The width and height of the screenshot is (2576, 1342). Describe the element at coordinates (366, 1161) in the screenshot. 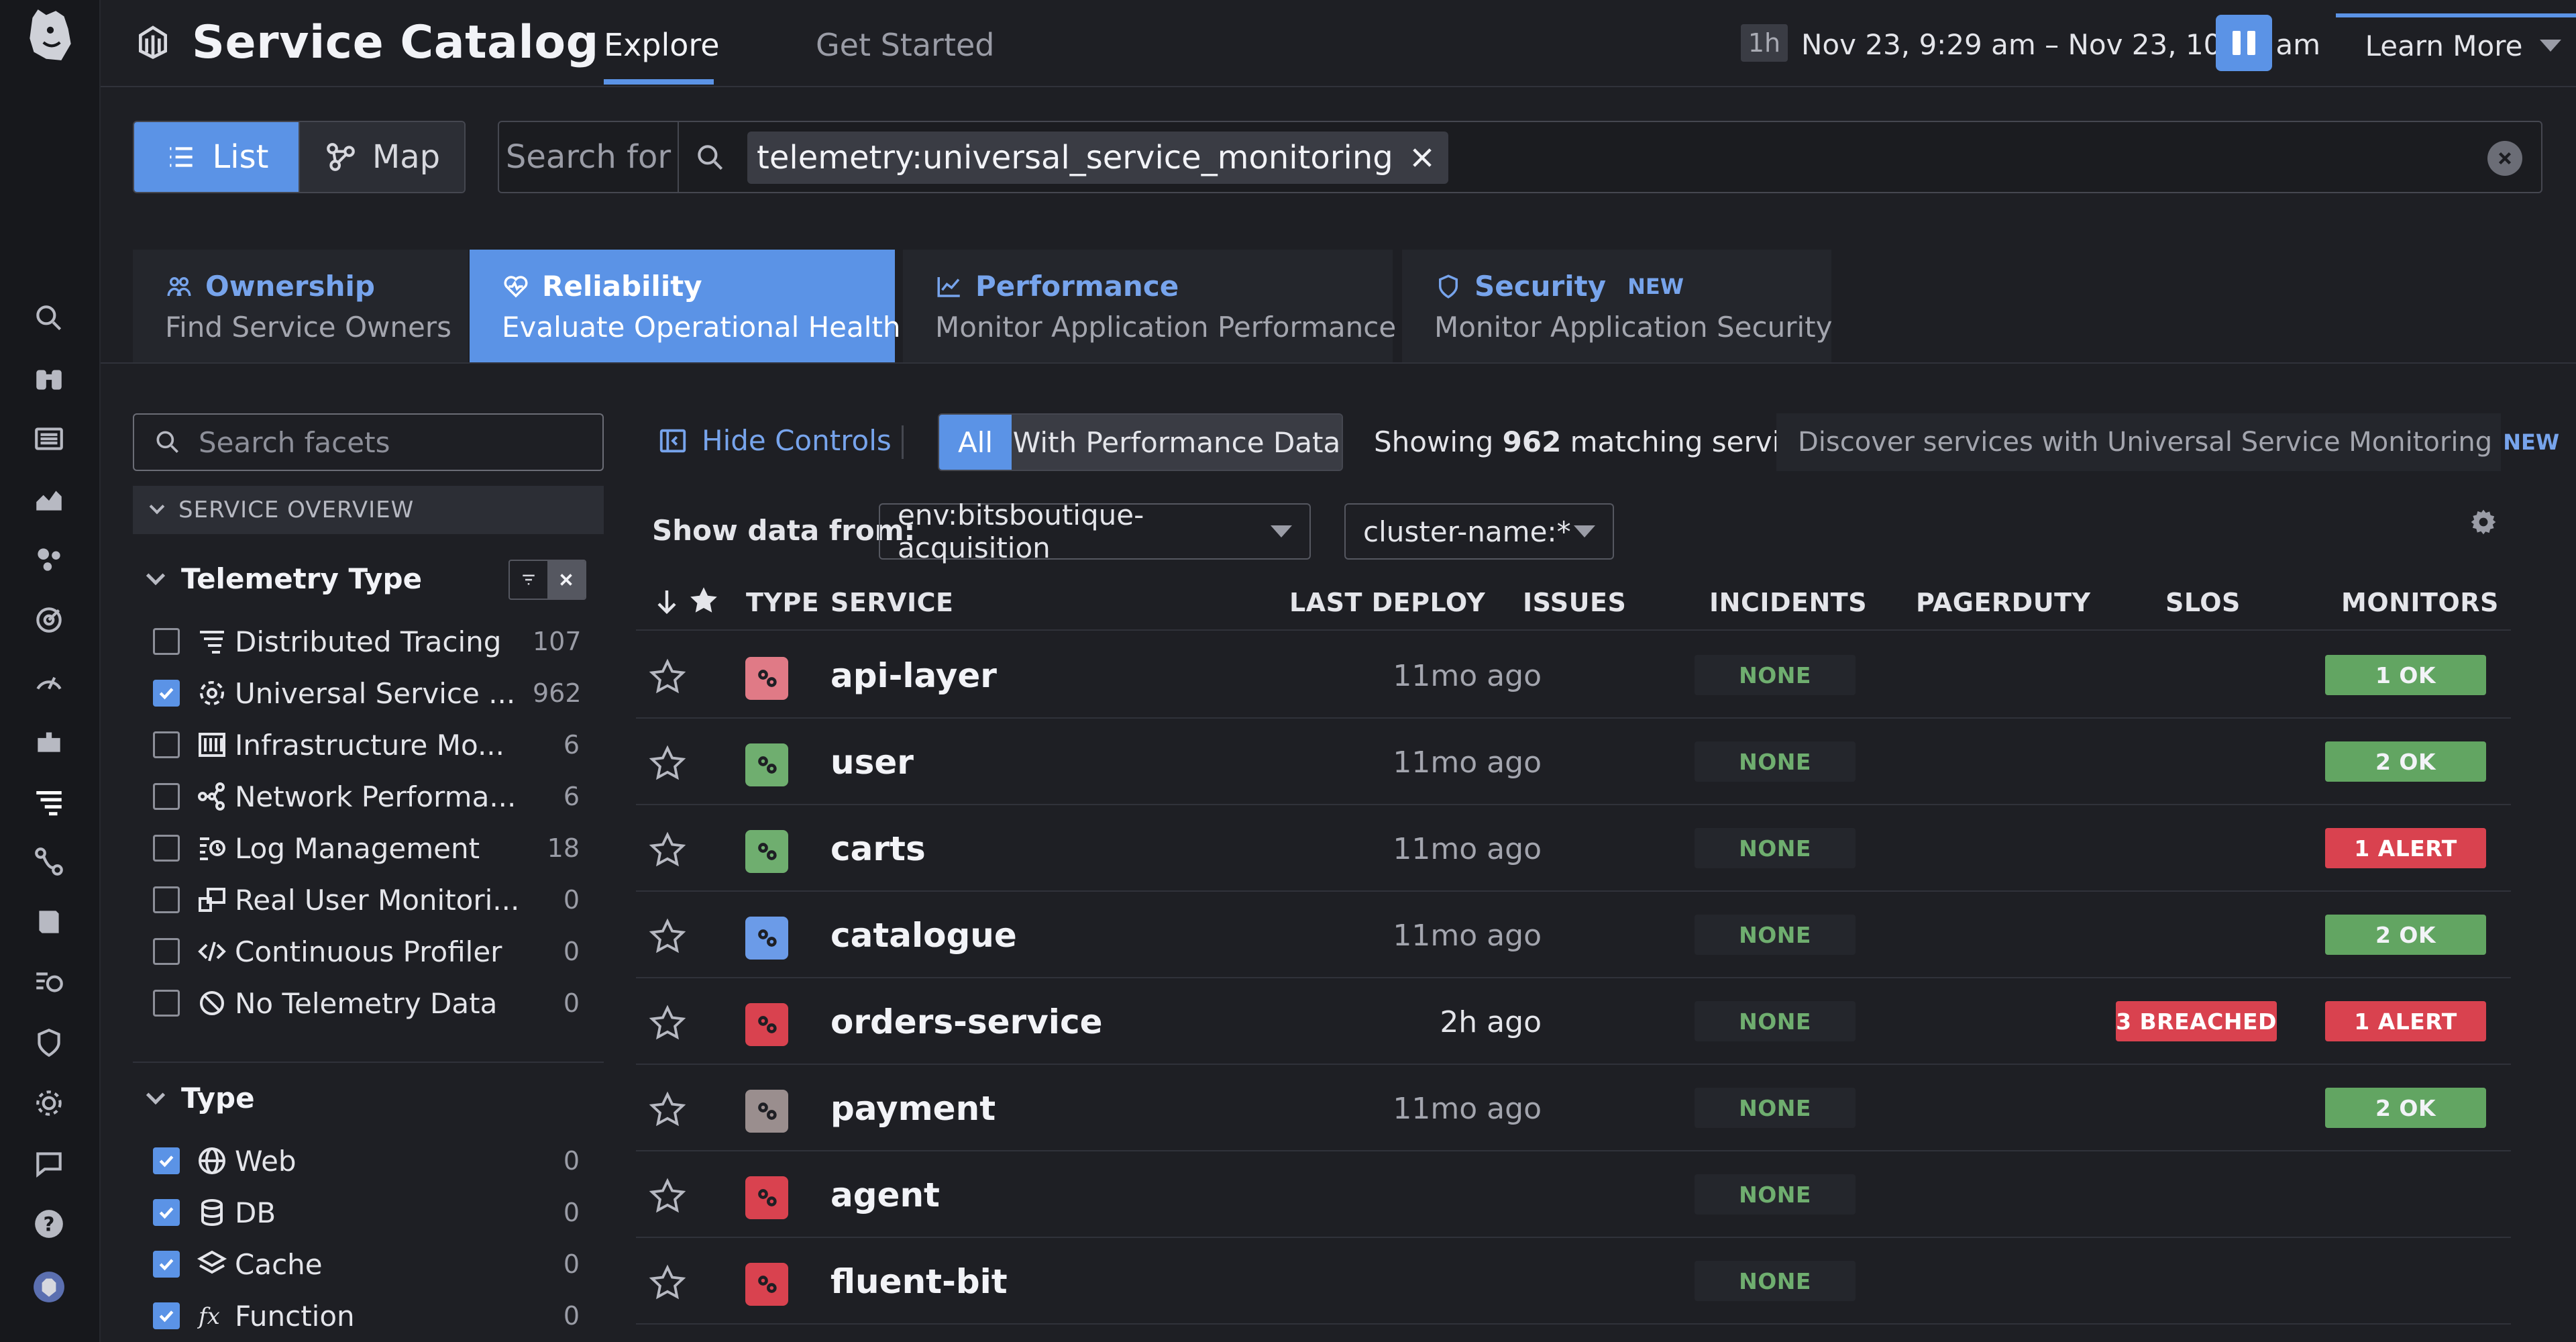

I see `facet-type-web: Web 0` at that location.